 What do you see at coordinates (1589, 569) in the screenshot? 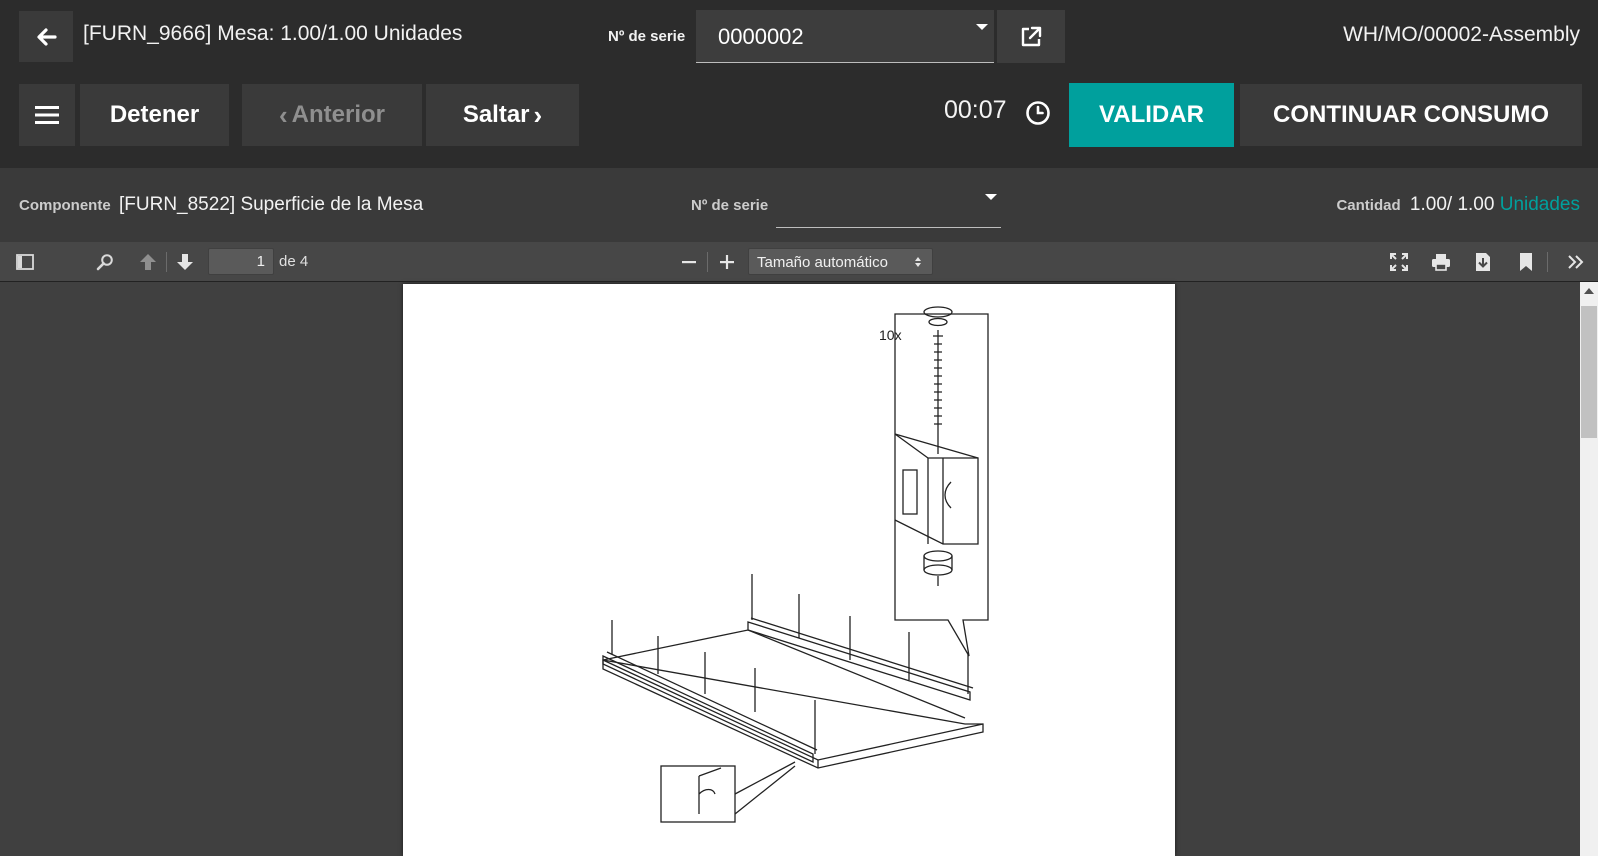
I see `scrollbar` at bounding box center [1589, 569].